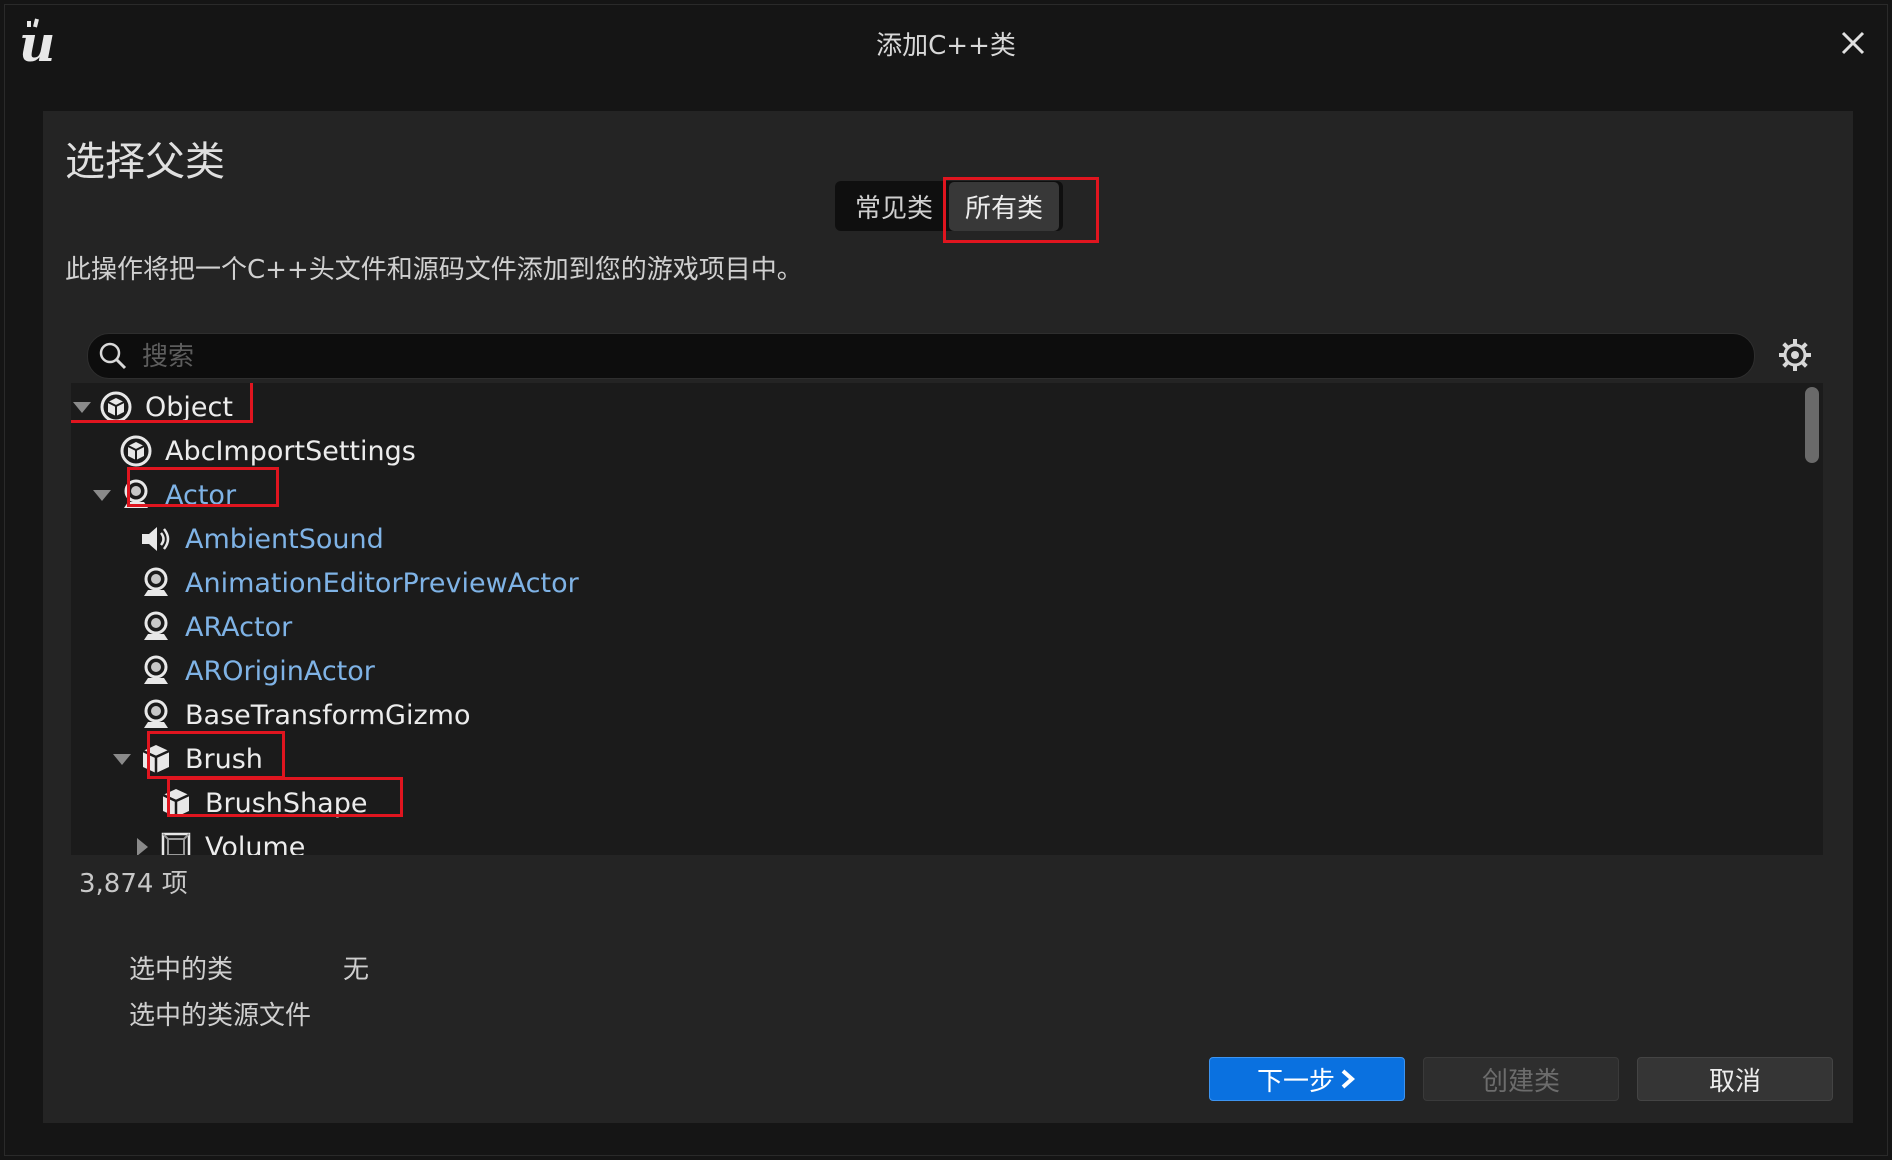 The height and width of the screenshot is (1160, 1892). I want to click on tree-item-label: AmbientSound, so click(284, 539).